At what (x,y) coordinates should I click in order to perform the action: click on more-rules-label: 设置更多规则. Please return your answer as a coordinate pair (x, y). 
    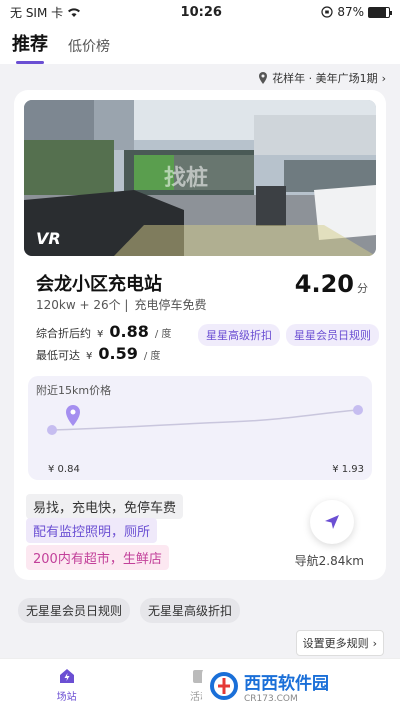
    Looking at the image, I should click on (335, 643).